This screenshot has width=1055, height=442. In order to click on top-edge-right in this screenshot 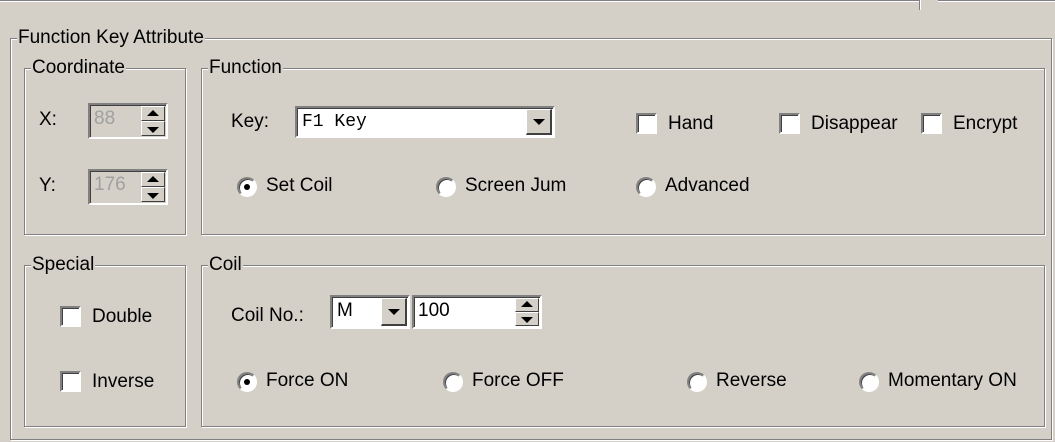, I will do `click(996, 1)`.